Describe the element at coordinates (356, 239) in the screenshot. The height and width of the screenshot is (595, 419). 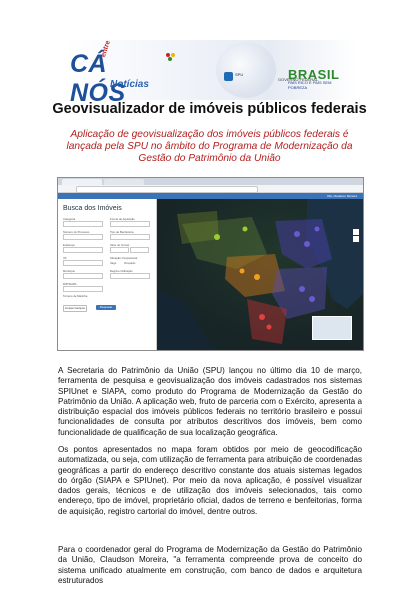
I see `zoom-out-icon` at that location.